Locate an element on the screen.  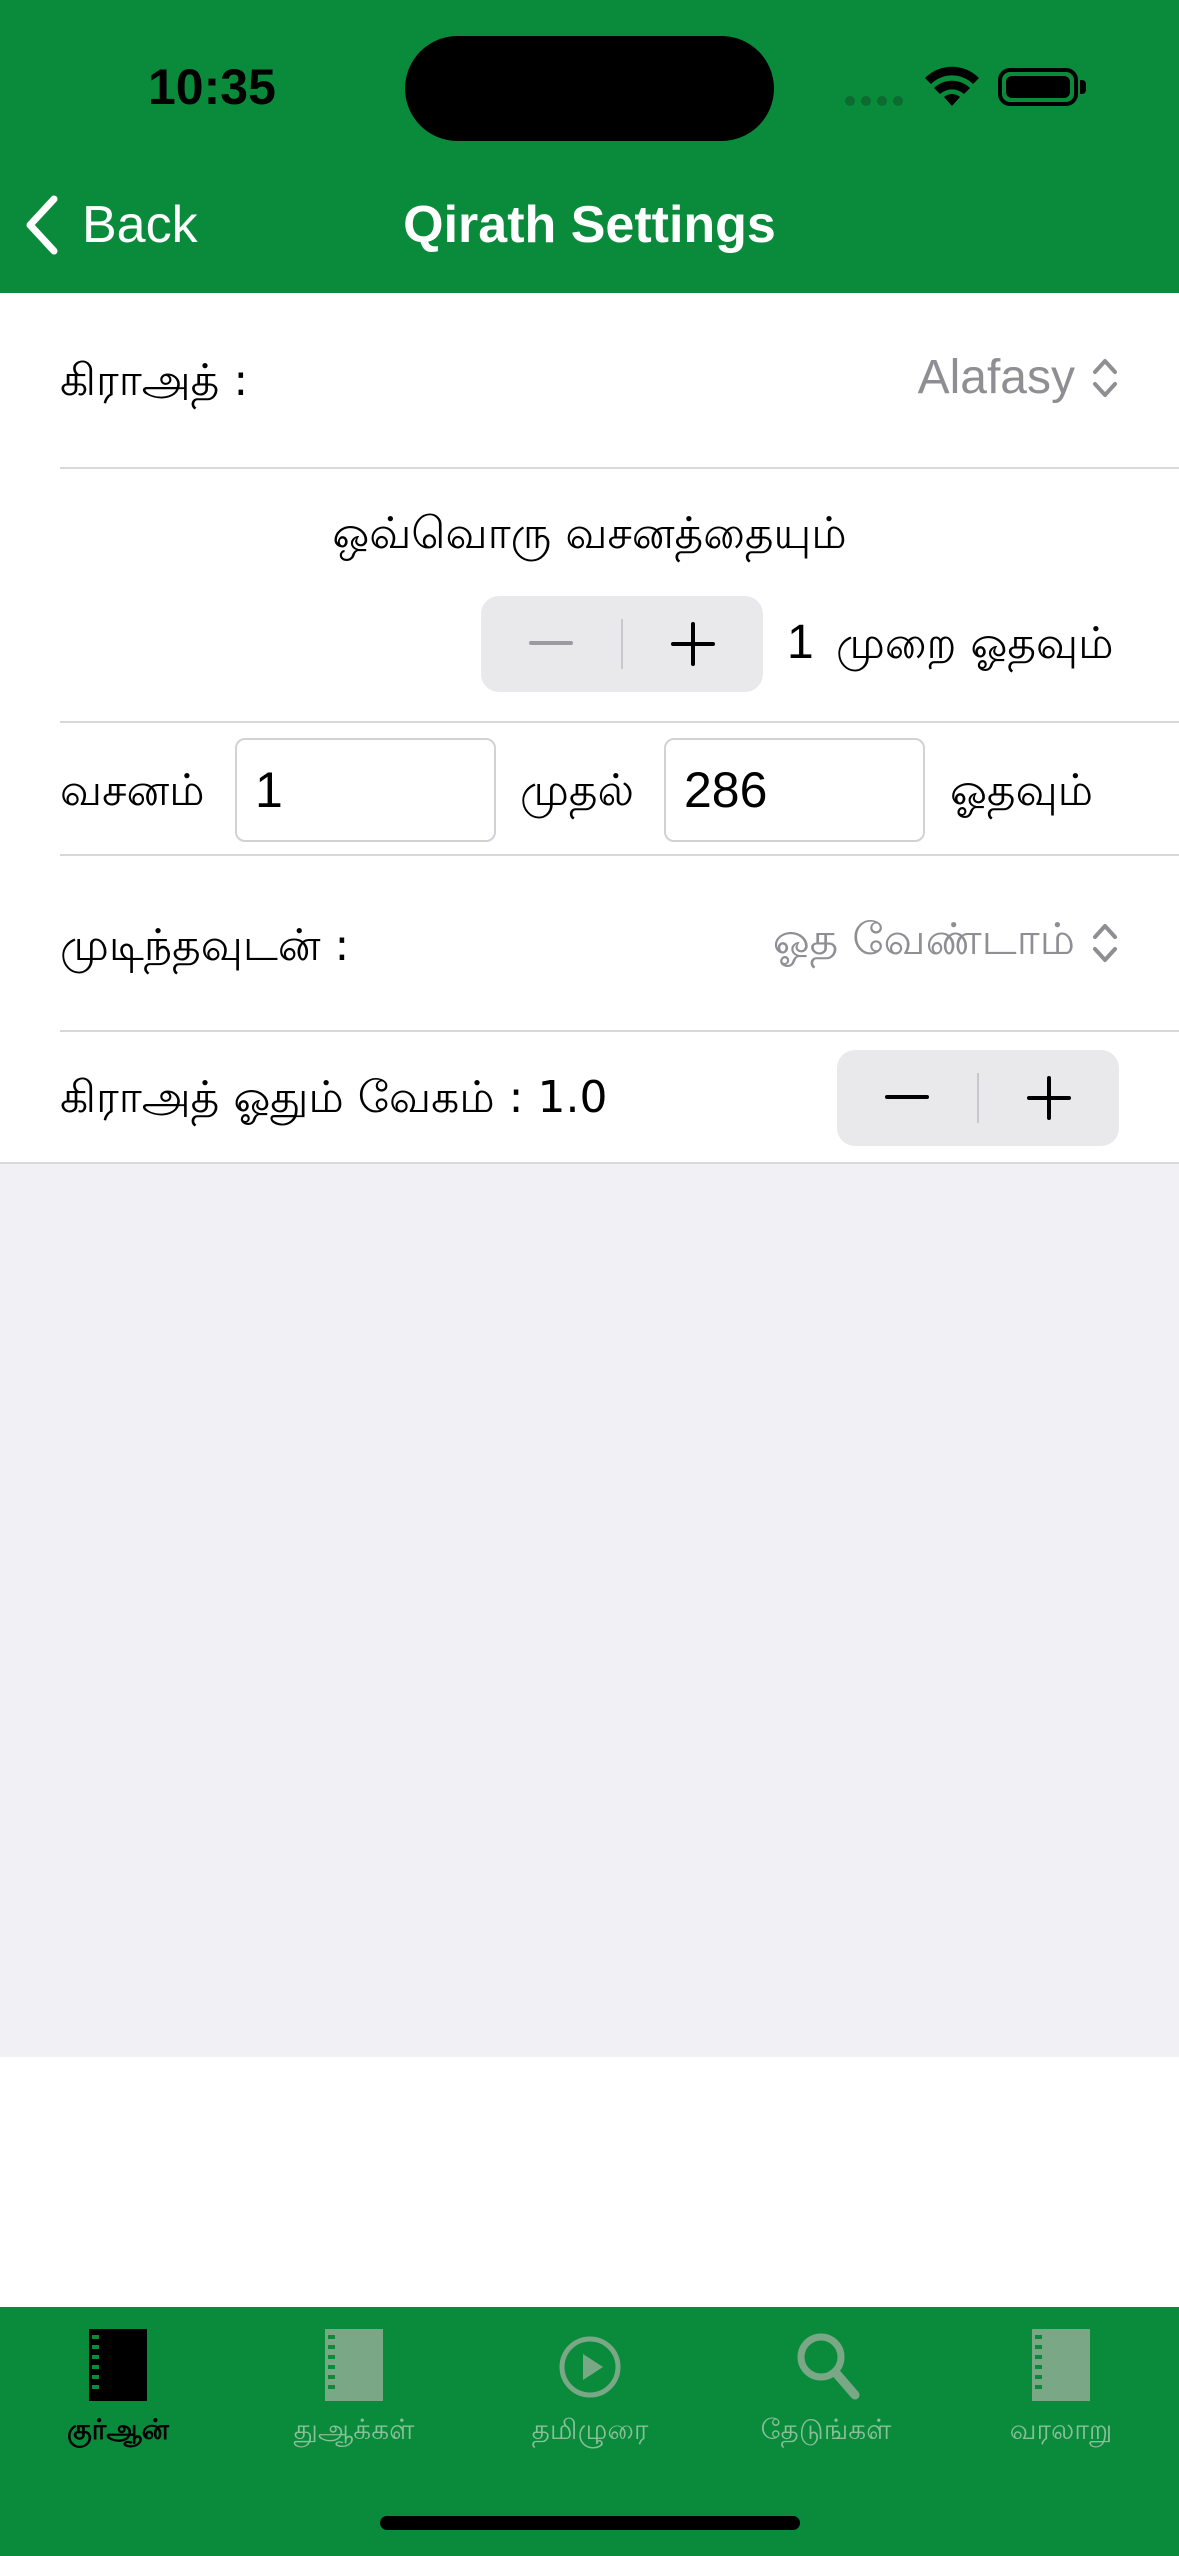
speed-increment-button is located at coordinates (1049, 1098).